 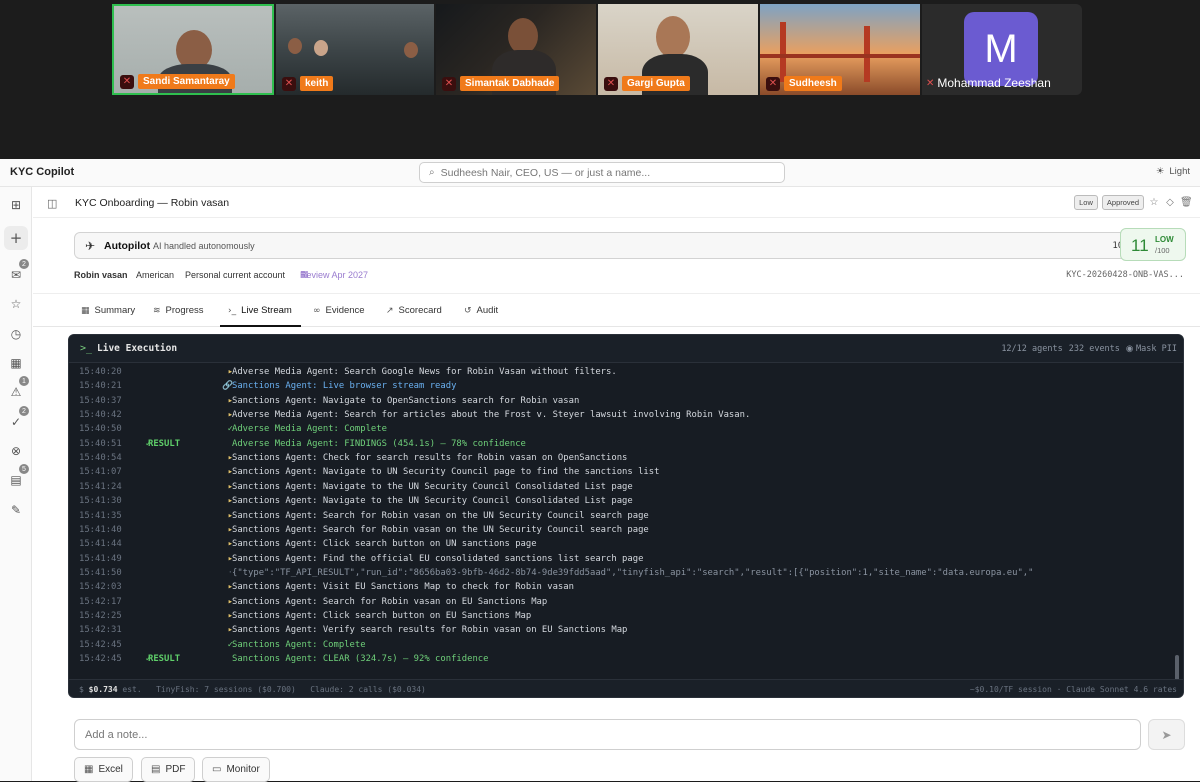 I want to click on participant-tile: ✕ Sudheesh, so click(x=840, y=49).